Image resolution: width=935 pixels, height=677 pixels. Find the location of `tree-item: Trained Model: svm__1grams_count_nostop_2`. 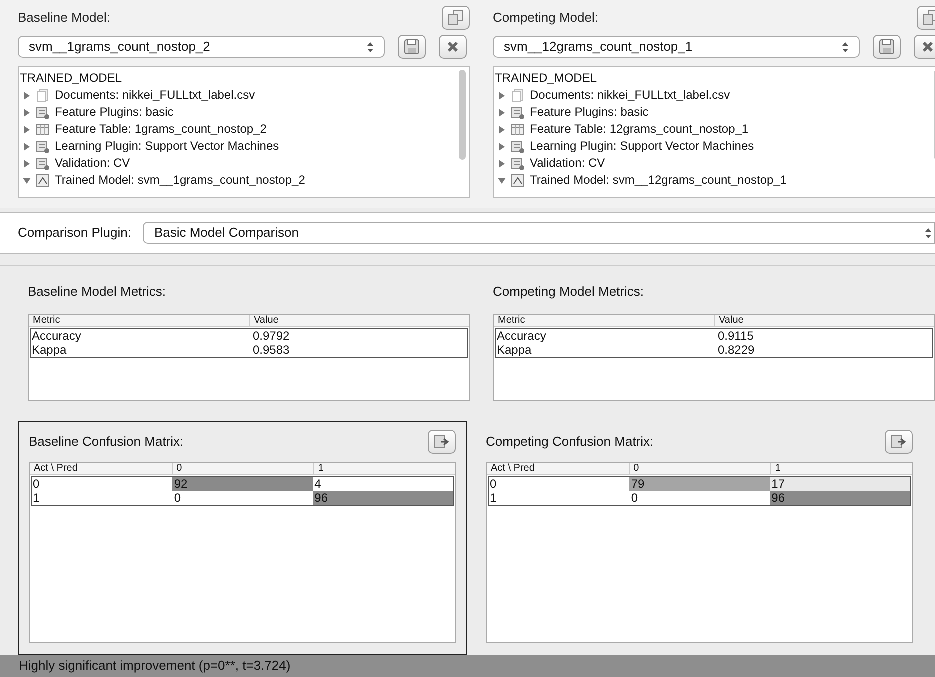

tree-item: Trained Model: svm__1grams_count_nostop_2 is located at coordinates (180, 180).